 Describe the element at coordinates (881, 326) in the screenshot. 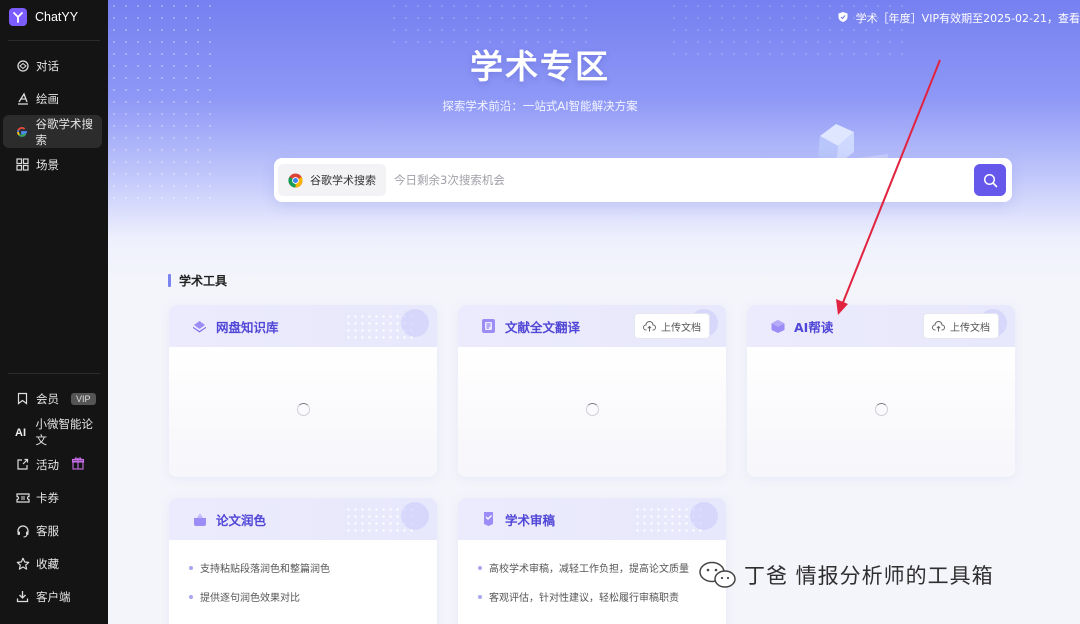

I see `card-header: AI帮读 上传文档` at that location.